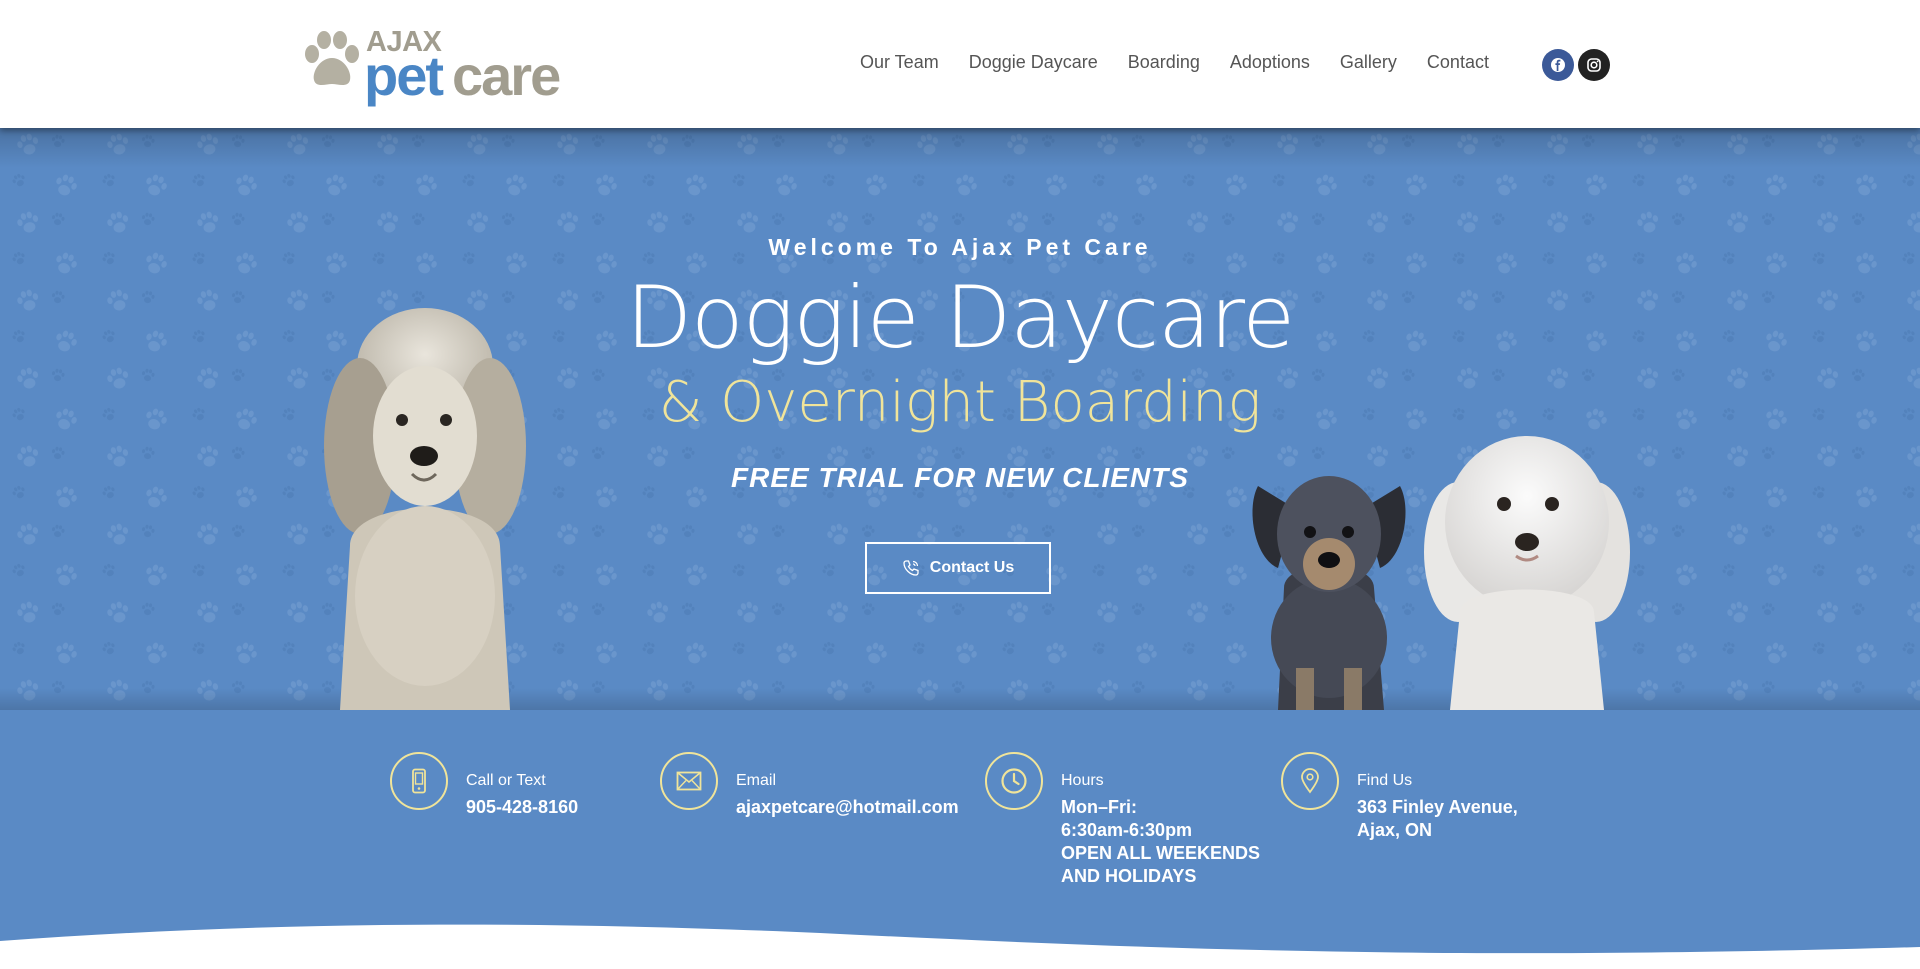 Image resolution: width=1920 pixels, height=969 pixels. Describe the element at coordinates (1437, 830) in the screenshot. I see `address-line-2: Ajax, ON` at that location.